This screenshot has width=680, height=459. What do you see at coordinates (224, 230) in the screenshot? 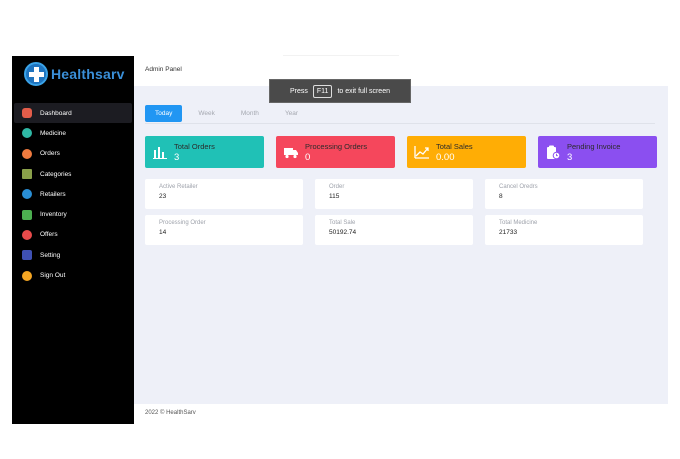
I see `card-processing-order: Processing Order 14` at bounding box center [224, 230].